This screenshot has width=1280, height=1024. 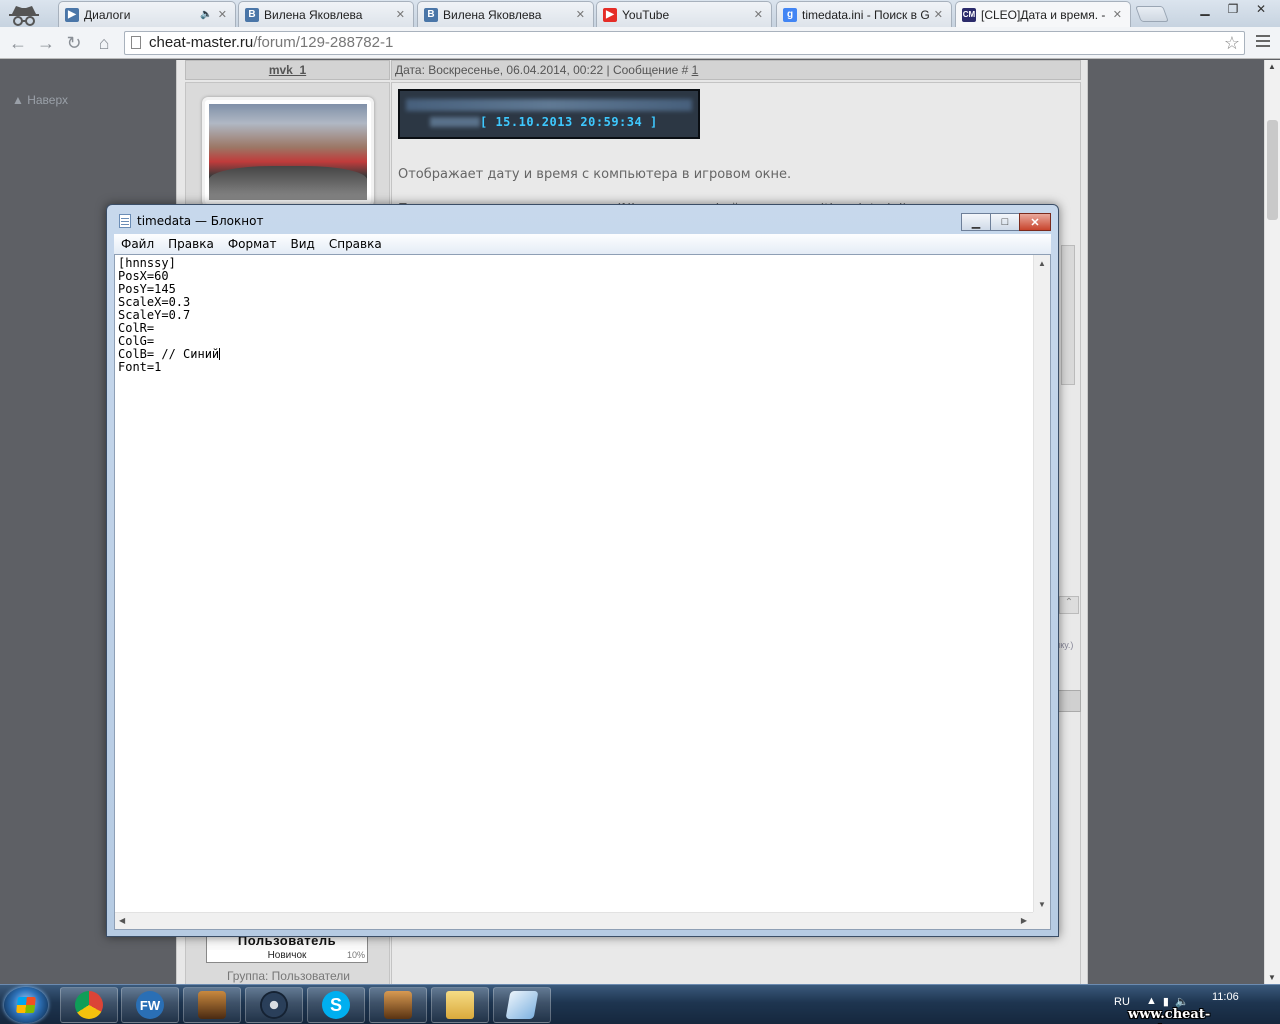 I want to click on chrome-icon, so click(x=89, y=1005).